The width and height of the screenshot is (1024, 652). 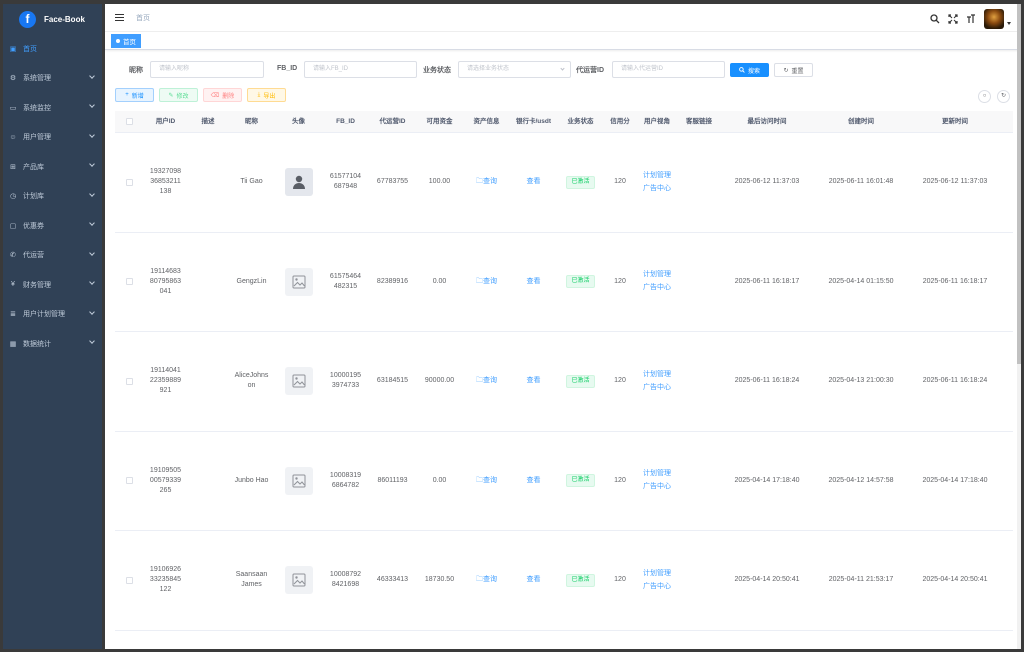 I want to click on fbid-input: 请输入FB_ID, so click(x=360, y=69).